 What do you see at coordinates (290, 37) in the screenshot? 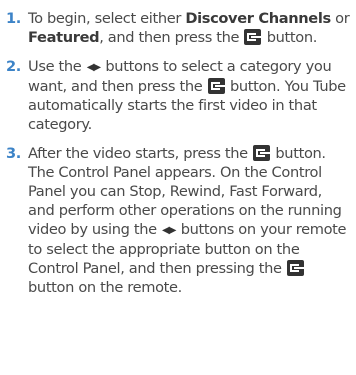
I see `step-text-part: button.` at bounding box center [290, 37].